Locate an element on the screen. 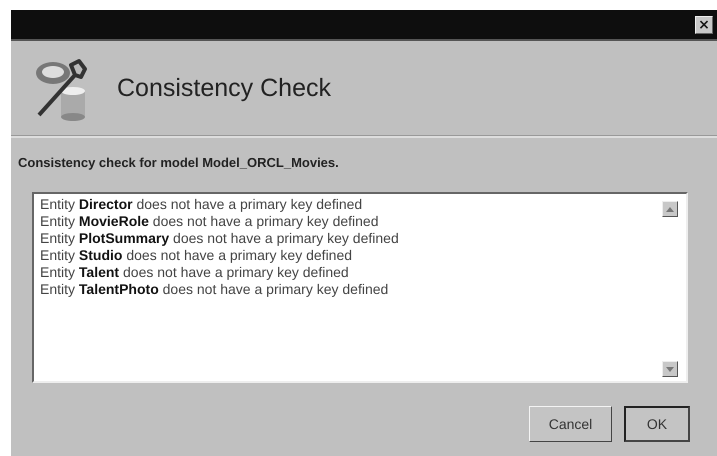  dialog-title: Consistency Check is located at coordinates (224, 88).